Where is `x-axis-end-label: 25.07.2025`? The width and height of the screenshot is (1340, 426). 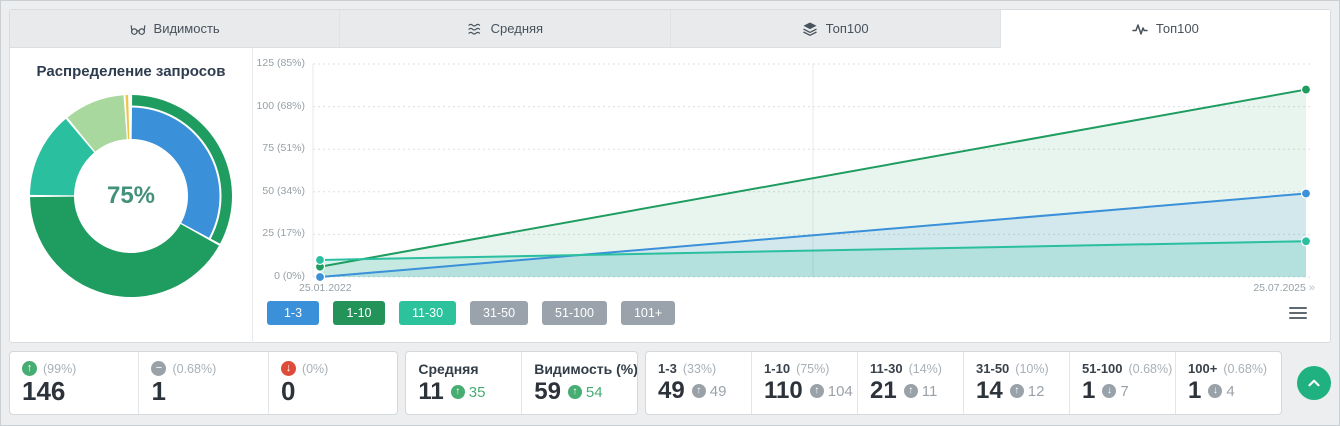 x-axis-end-label: 25.07.2025 is located at coordinates (1279, 288).